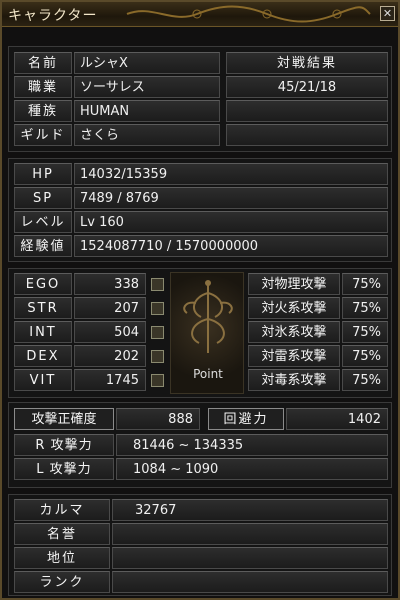 Image resolution: width=400 pixels, height=600 pixels. I want to click on stat-point-button-dex, so click(157, 356).